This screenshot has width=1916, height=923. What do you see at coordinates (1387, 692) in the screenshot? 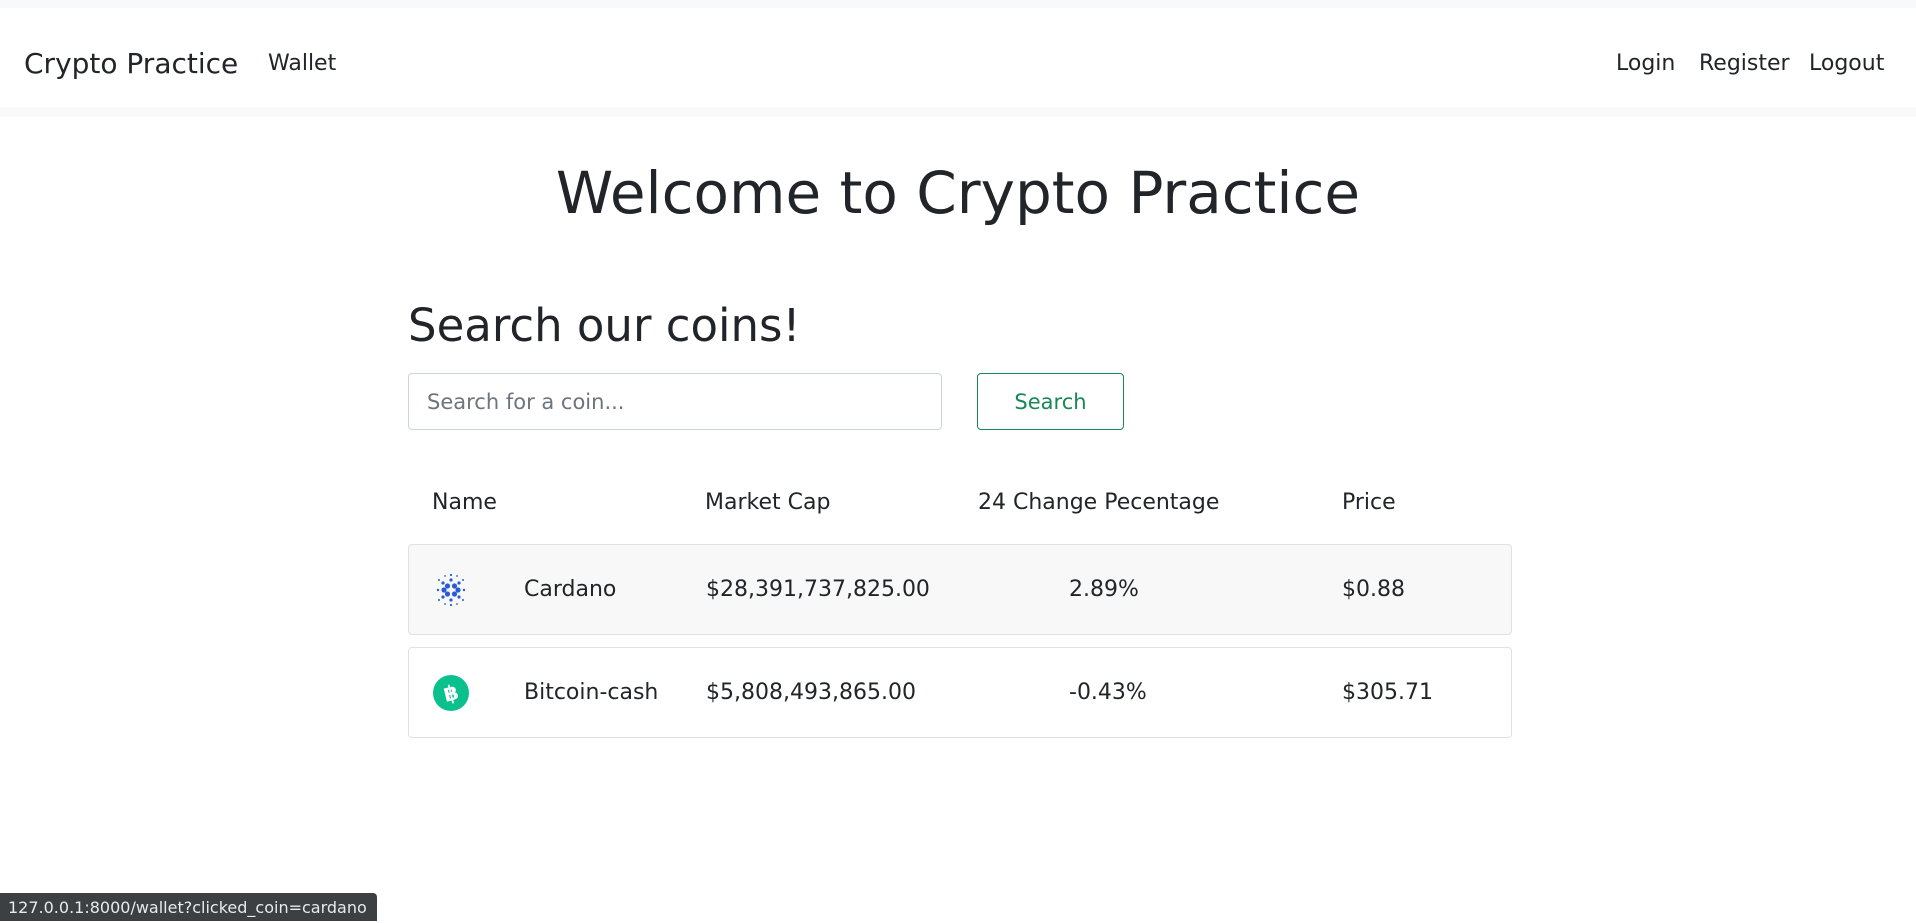
I see `coin-price: $305.71` at bounding box center [1387, 692].